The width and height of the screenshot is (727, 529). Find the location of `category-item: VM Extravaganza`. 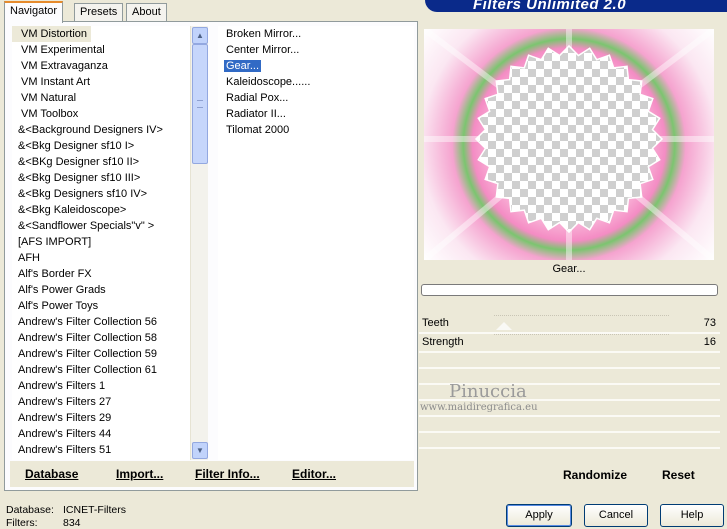

category-item: VM Extravaganza is located at coordinates (101, 66).